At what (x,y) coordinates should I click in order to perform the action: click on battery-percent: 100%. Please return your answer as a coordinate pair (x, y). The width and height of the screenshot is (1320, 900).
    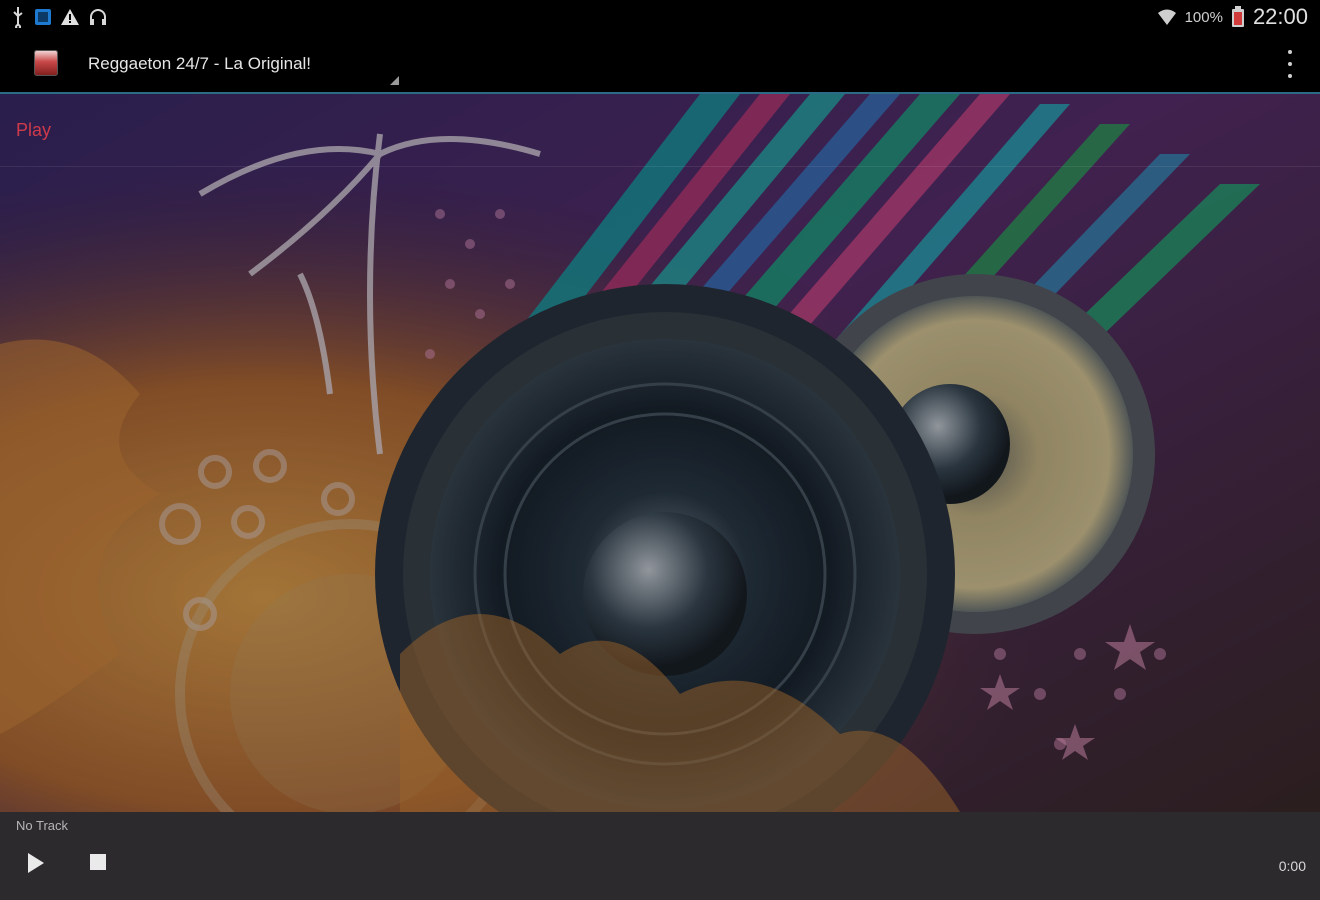
    Looking at the image, I should click on (1203, 17).